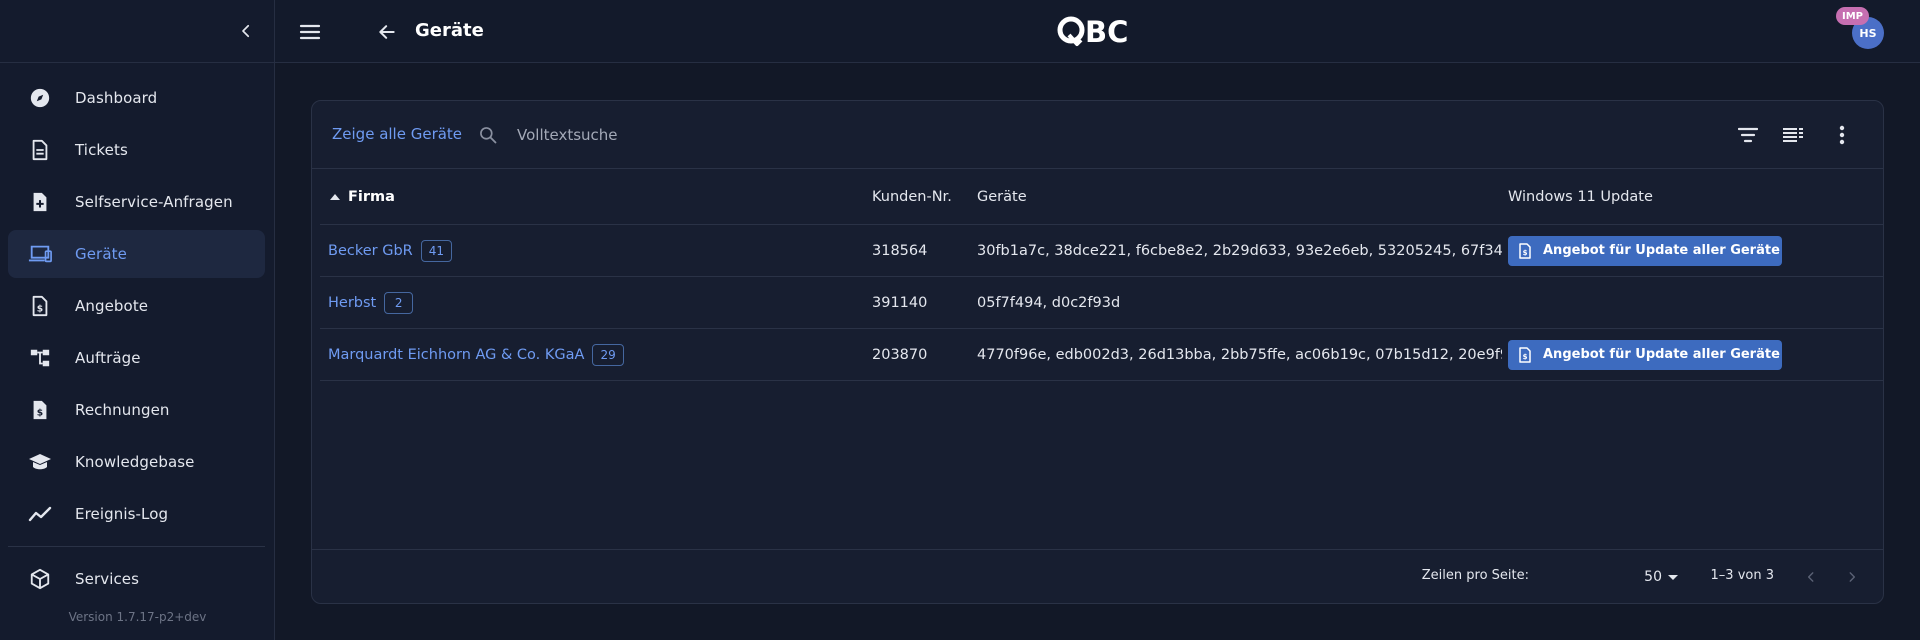 The height and width of the screenshot is (640, 1920). I want to click on columns-button, so click(1793, 135).